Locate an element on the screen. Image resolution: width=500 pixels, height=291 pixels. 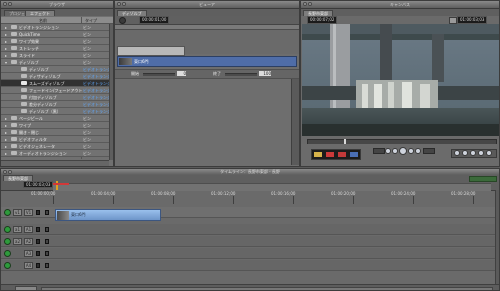
timeline-track: A4 is located at coordinates (248, 265).